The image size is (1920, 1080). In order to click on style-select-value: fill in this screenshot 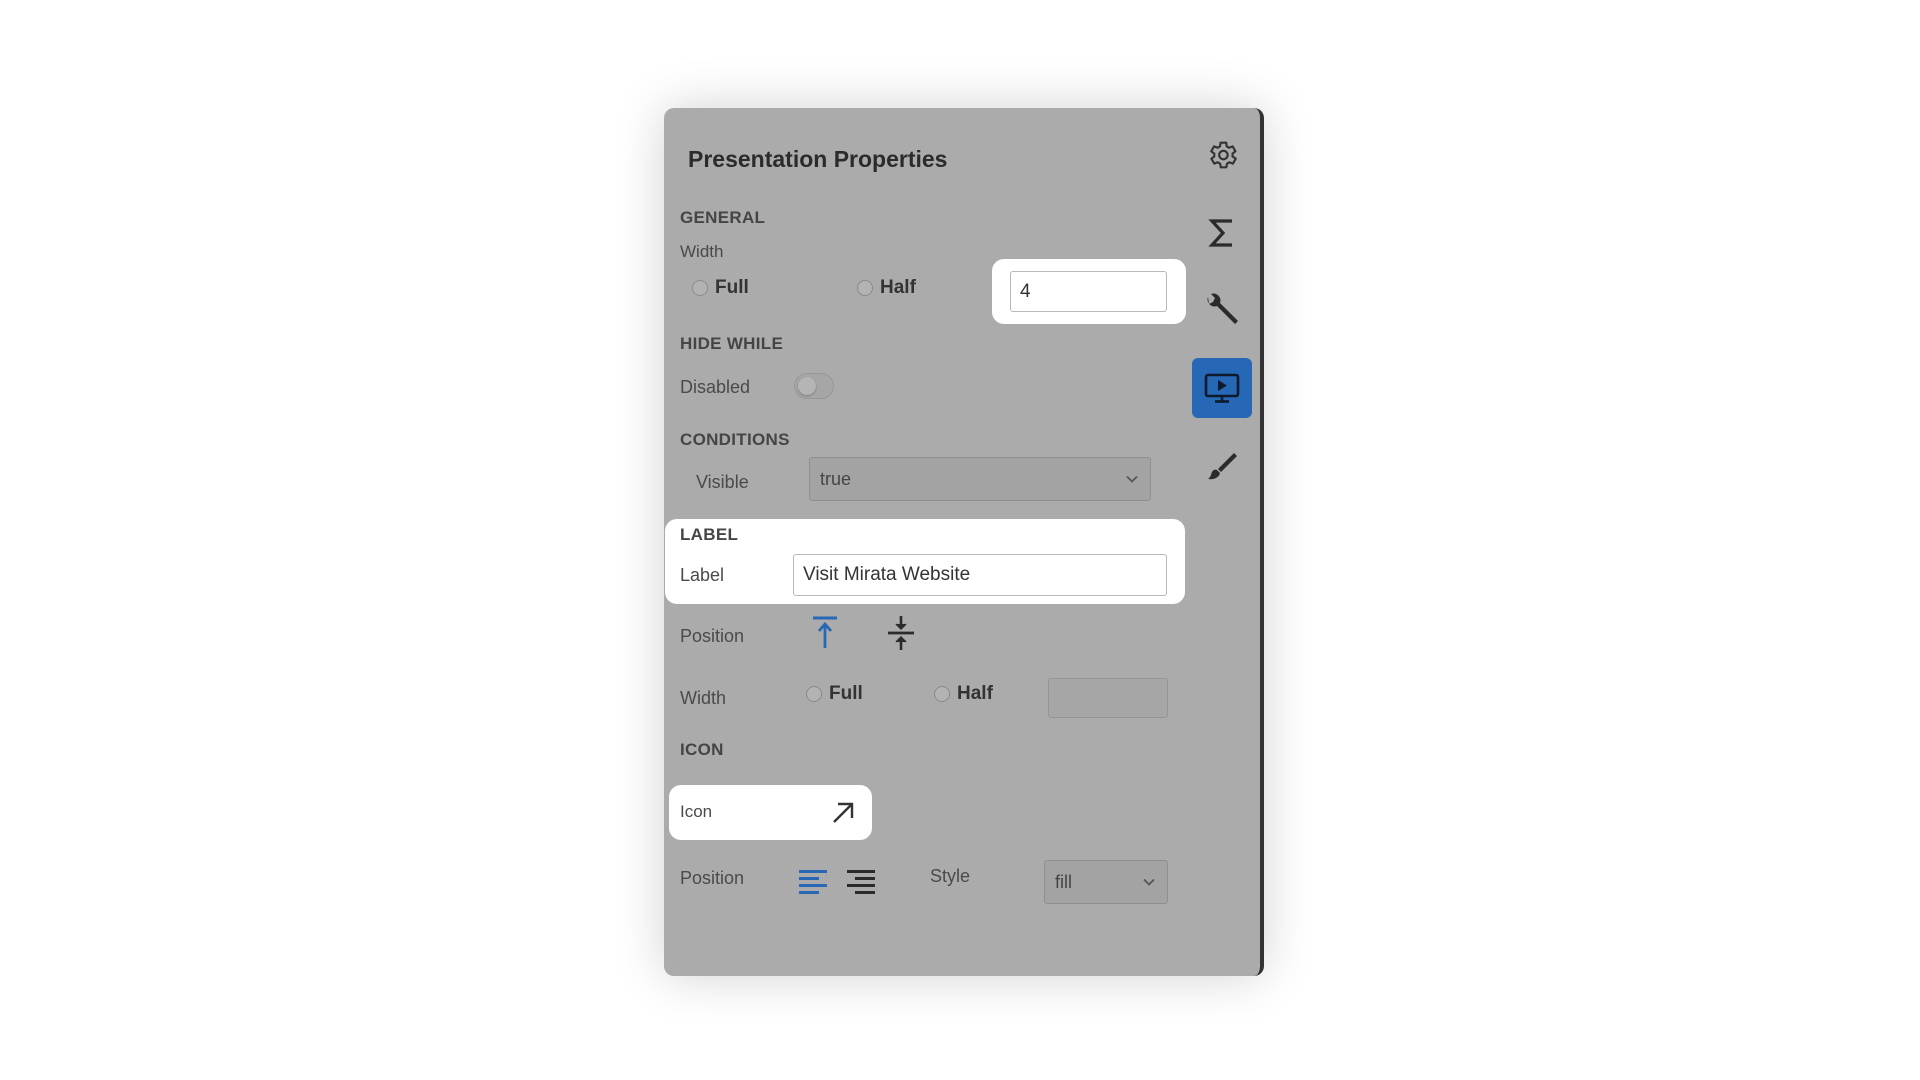, I will do `click(1063, 881)`.